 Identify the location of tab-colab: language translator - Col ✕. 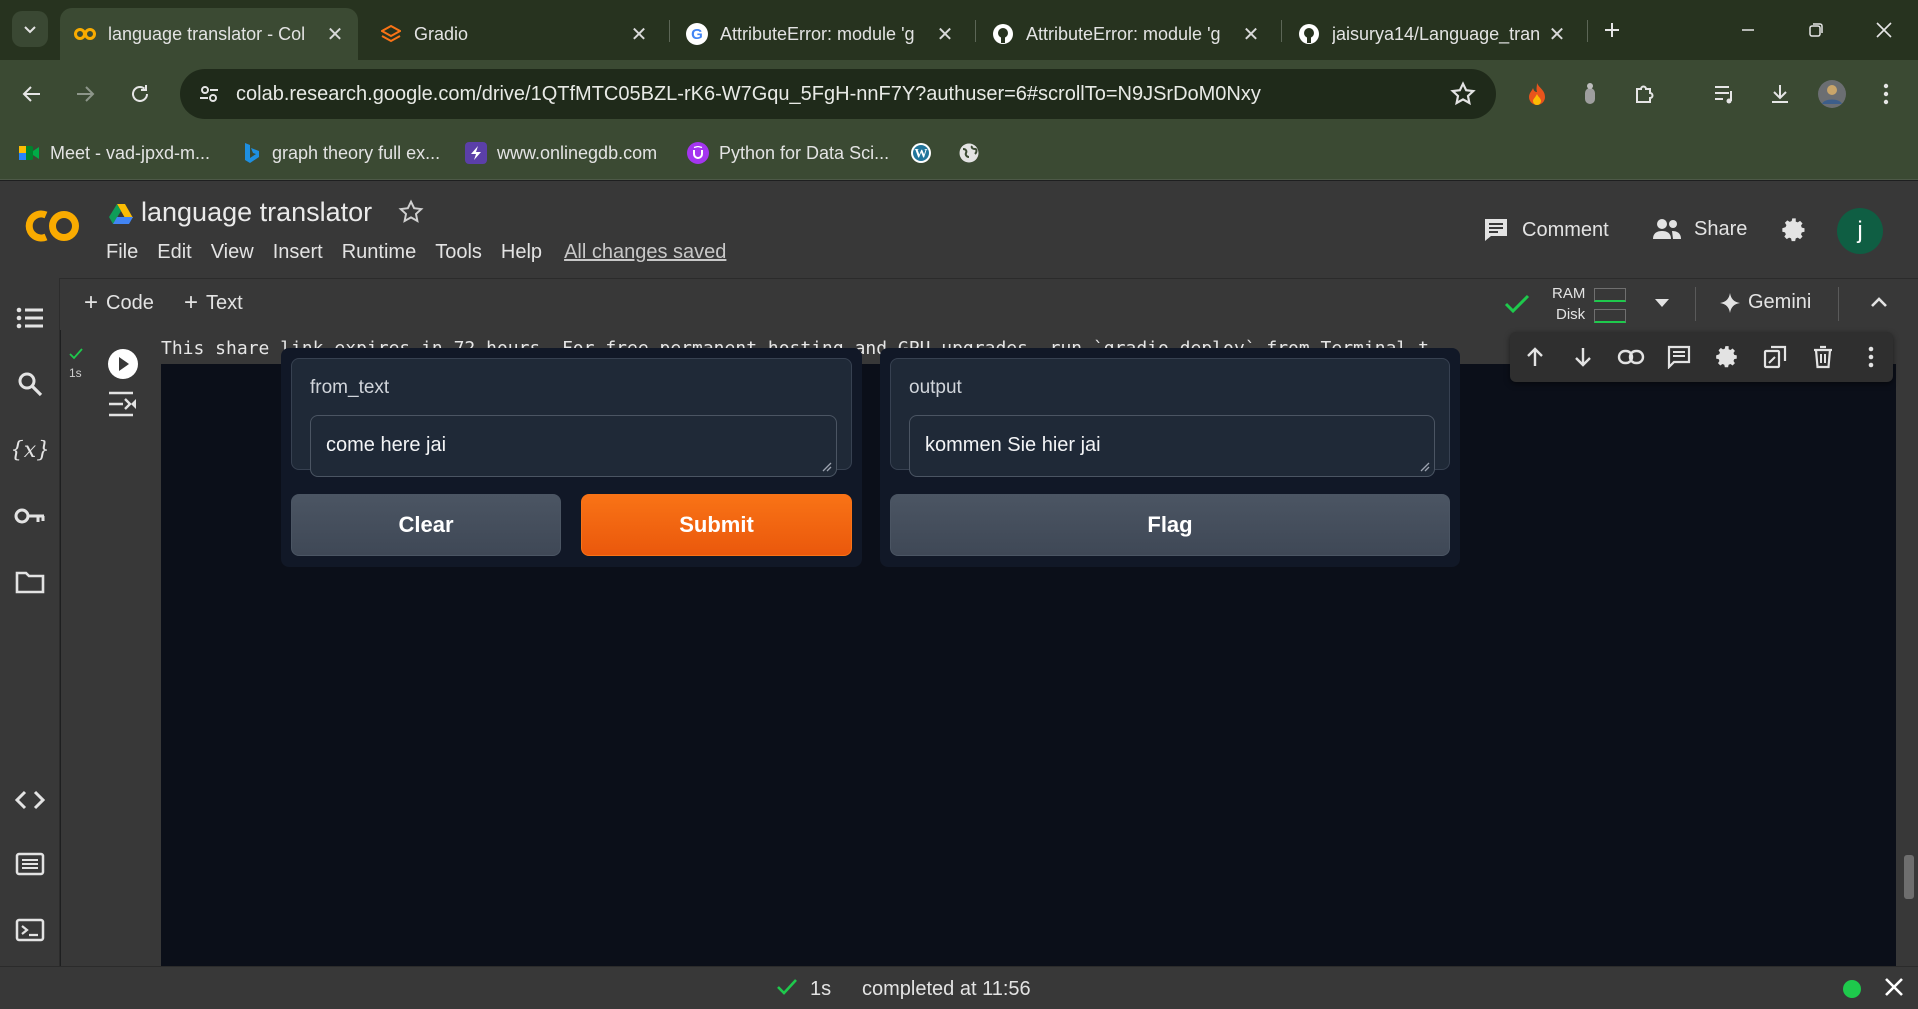
(209, 34).